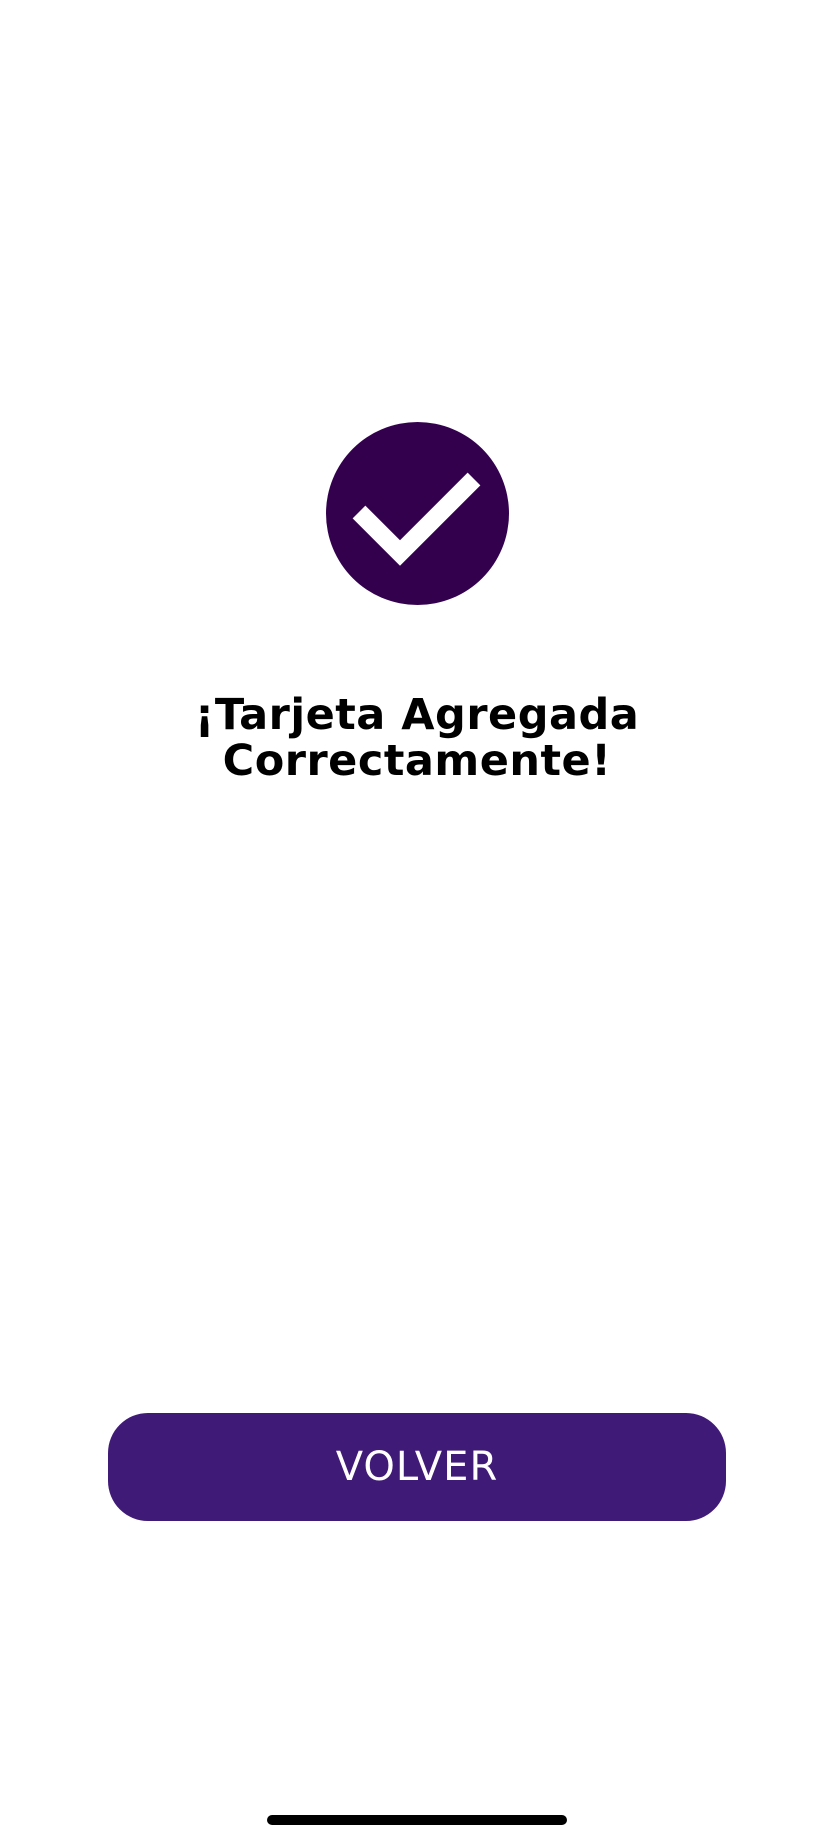  I want to click on home-indicator, so click(417, 1820).